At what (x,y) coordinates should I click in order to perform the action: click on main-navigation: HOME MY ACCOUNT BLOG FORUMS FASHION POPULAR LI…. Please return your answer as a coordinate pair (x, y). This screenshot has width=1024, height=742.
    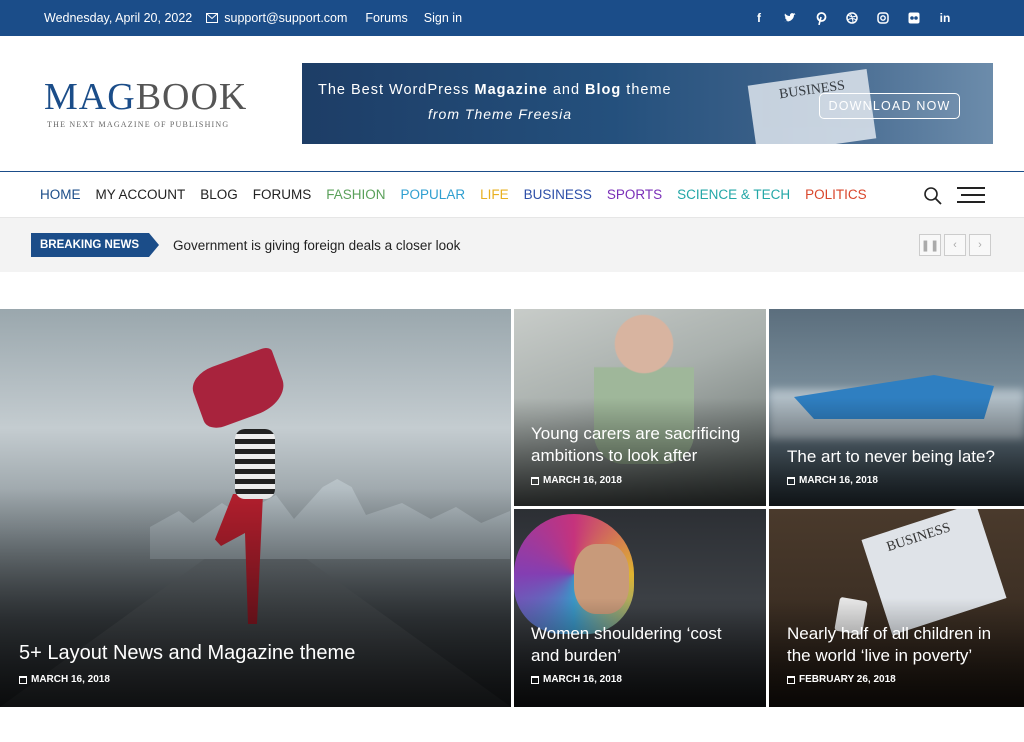
    Looking at the image, I should click on (512, 194).